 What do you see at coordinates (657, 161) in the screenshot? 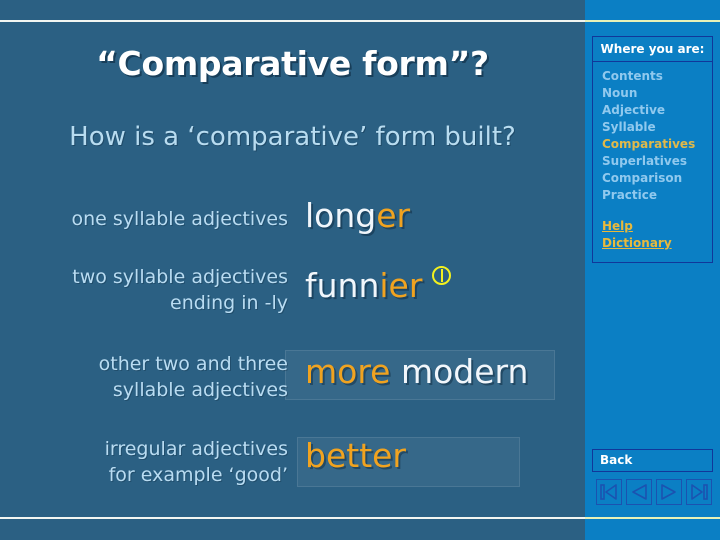
I see `sidebar-item-superlatives: Superlatives` at bounding box center [657, 161].